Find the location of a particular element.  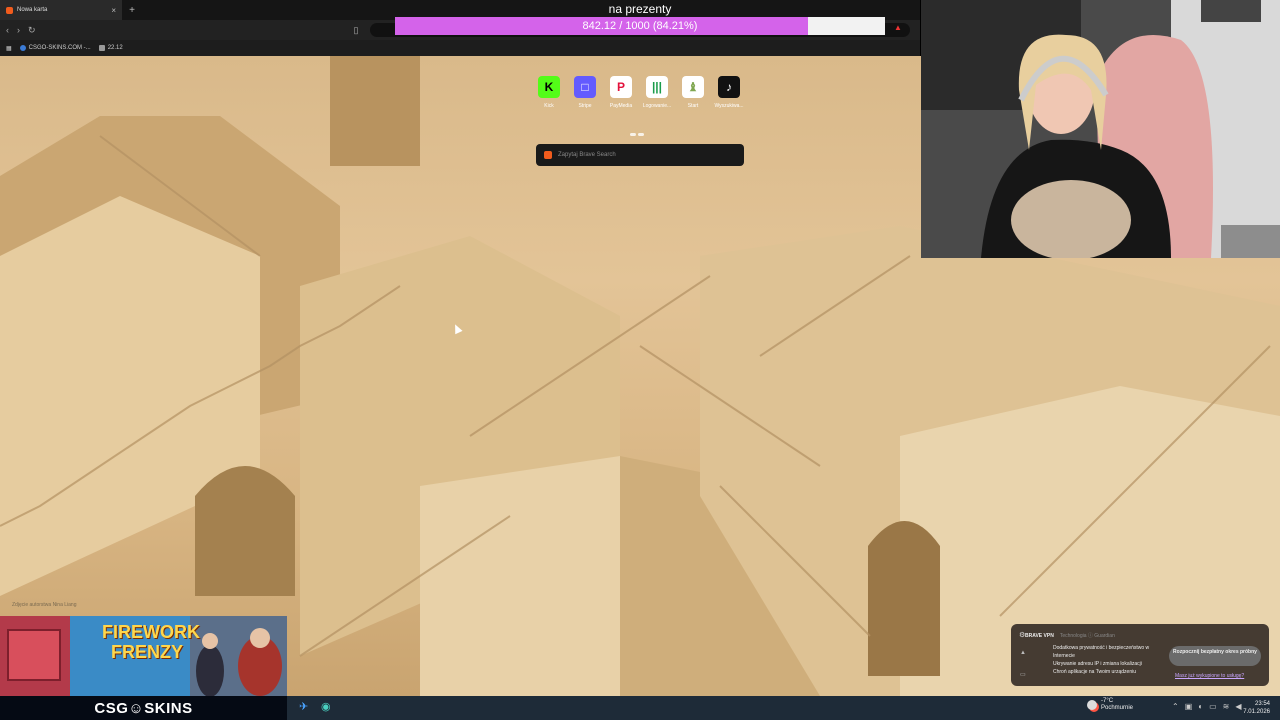

close-icon: × is located at coordinates (113, 10).